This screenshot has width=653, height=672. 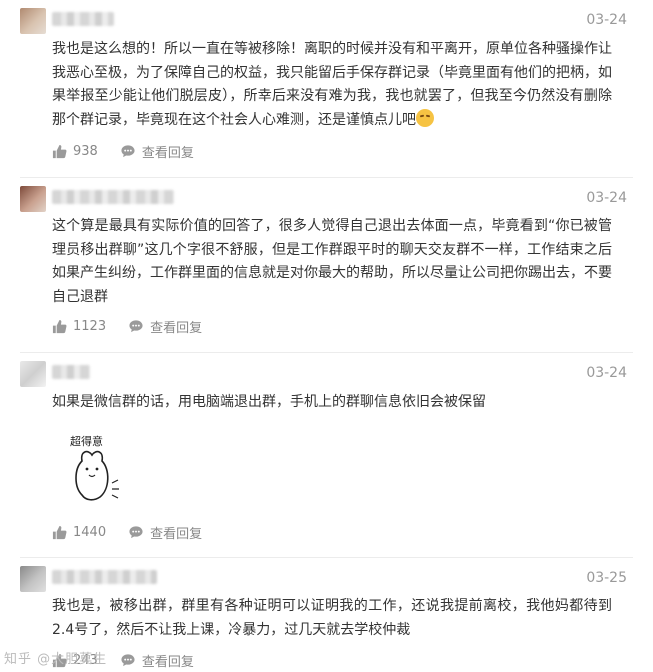 I want to click on like-count: 1440, so click(x=90, y=532).